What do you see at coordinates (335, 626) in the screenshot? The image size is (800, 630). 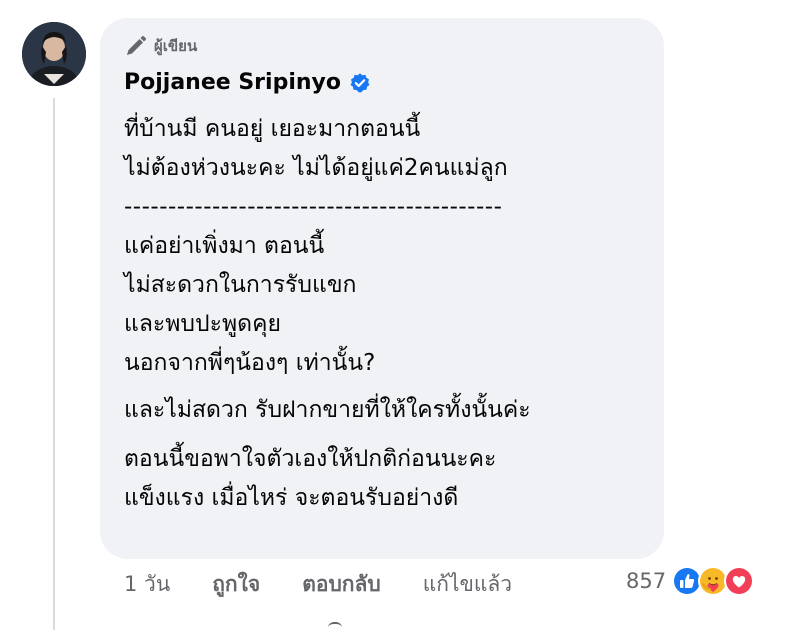 I see `reply-connector` at bounding box center [335, 626].